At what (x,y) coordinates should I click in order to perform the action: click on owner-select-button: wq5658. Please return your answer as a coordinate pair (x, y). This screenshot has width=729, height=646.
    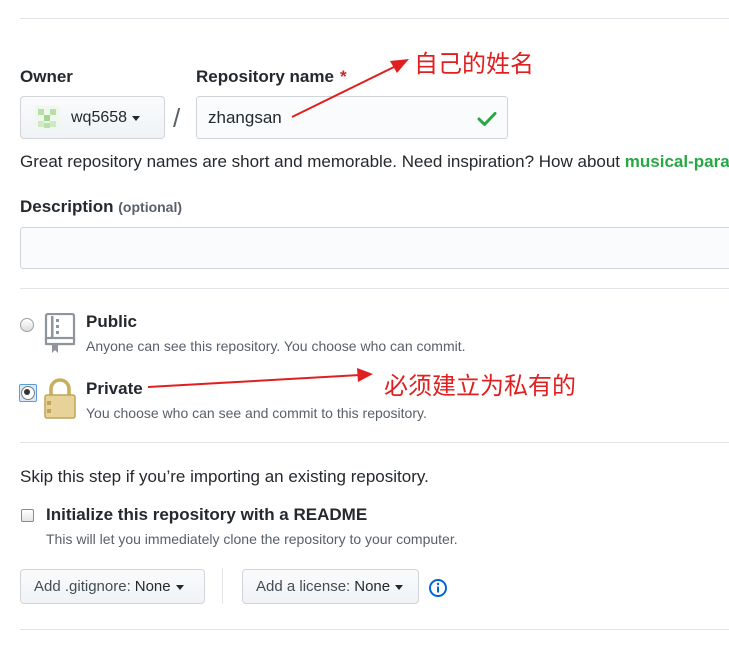
    Looking at the image, I should click on (92, 117).